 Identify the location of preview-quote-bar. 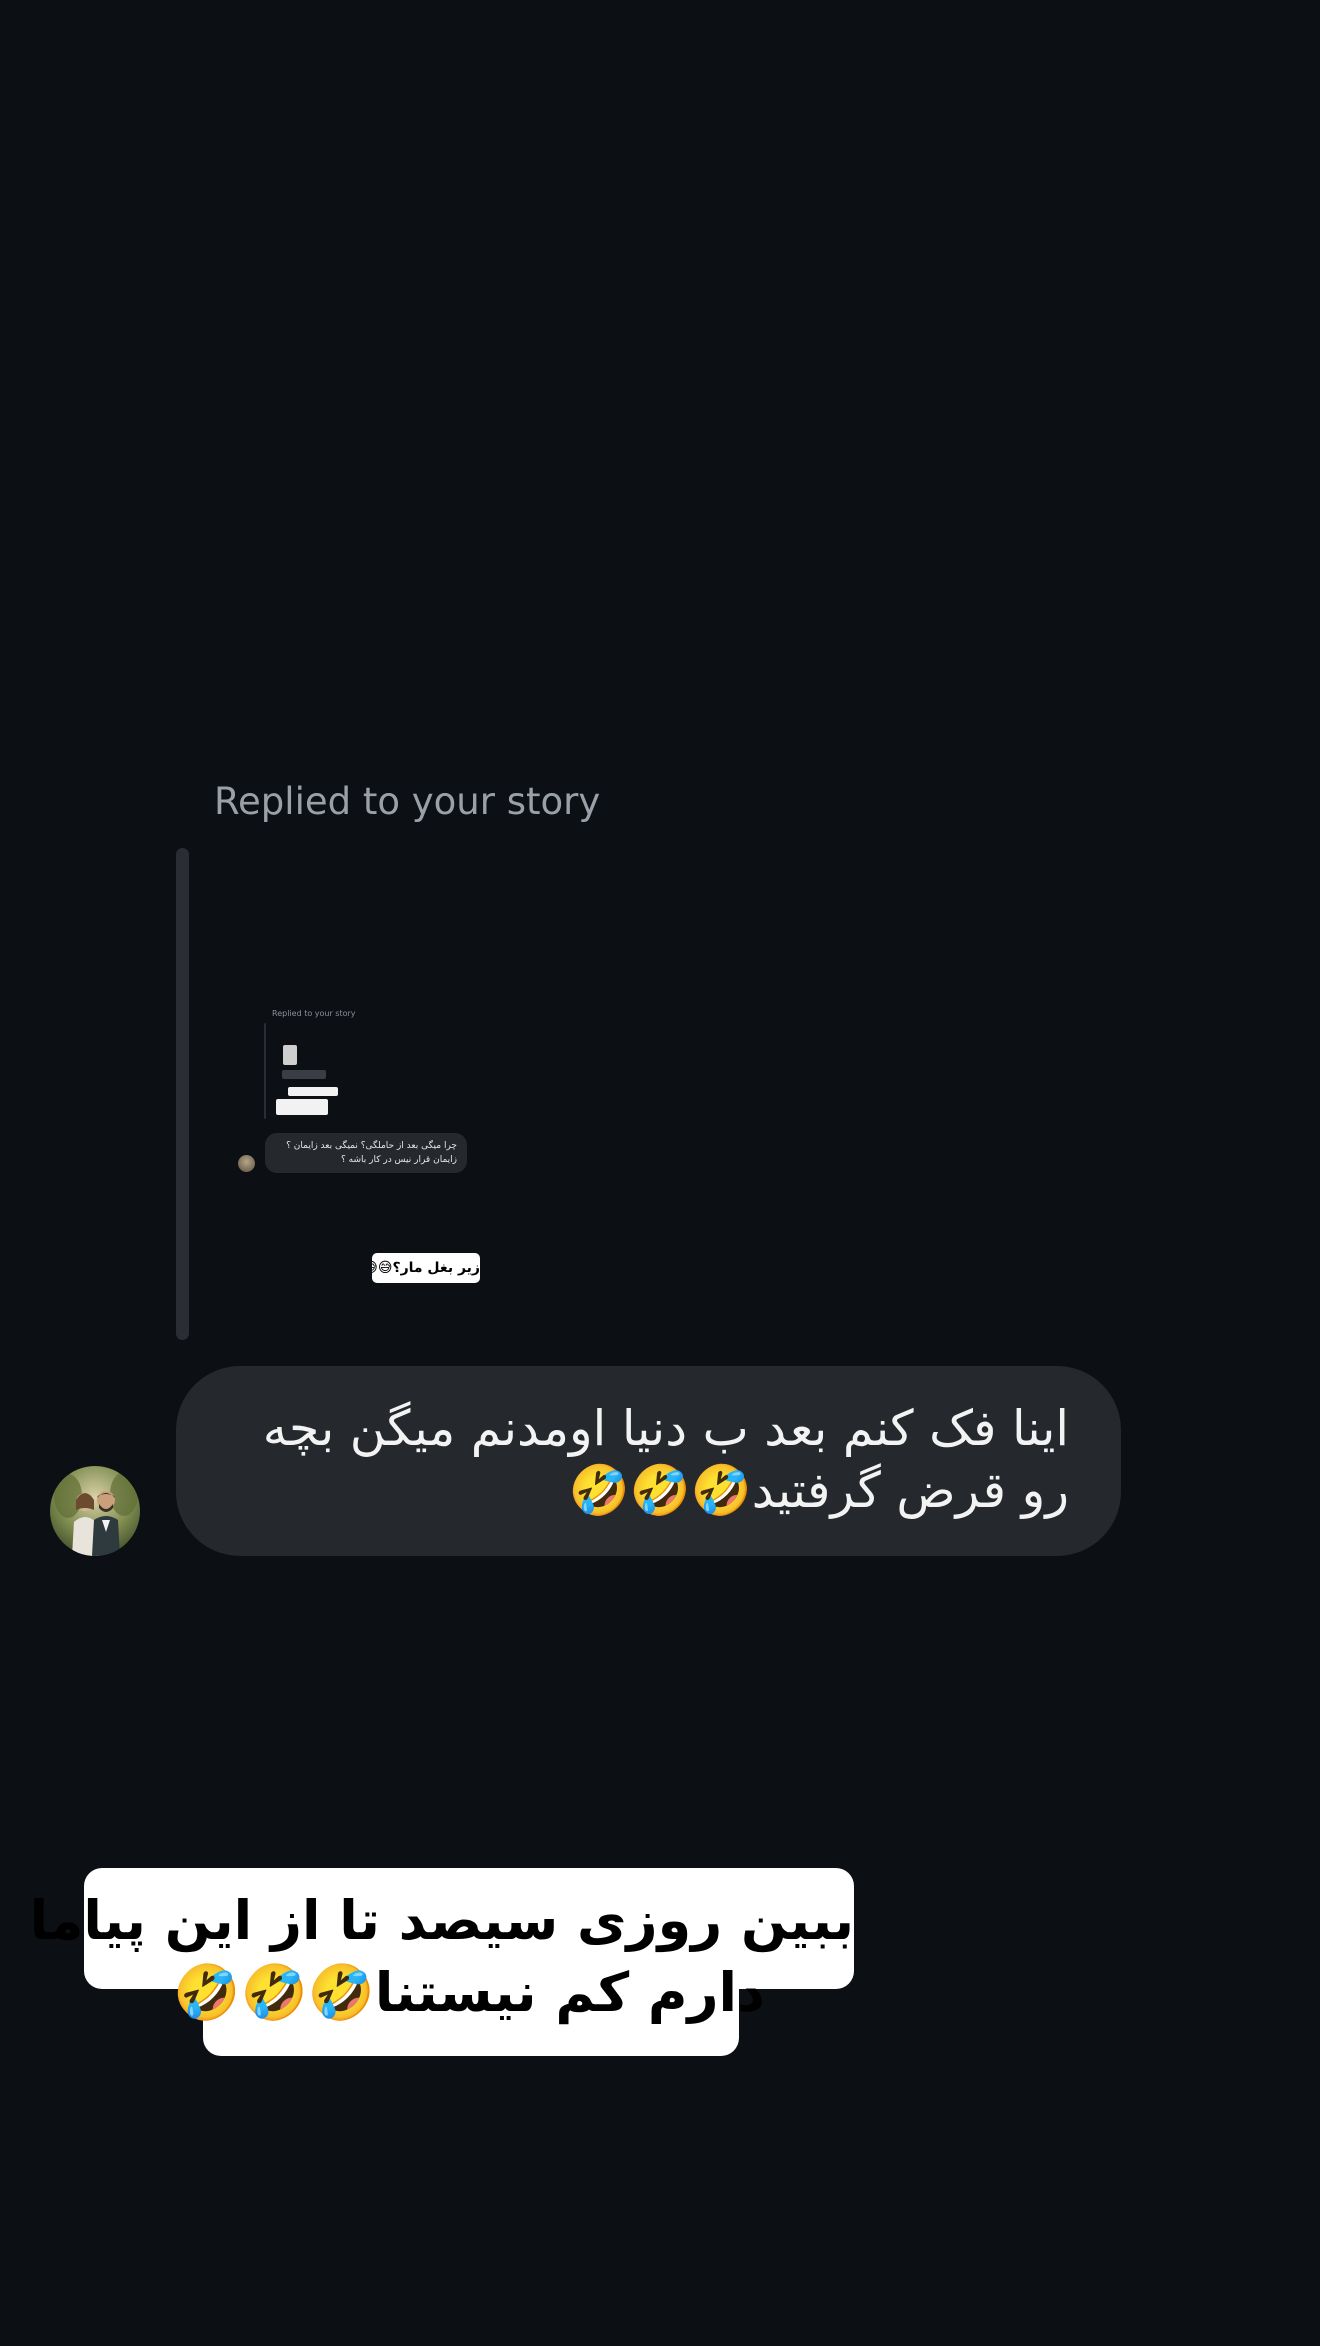
(265, 1071).